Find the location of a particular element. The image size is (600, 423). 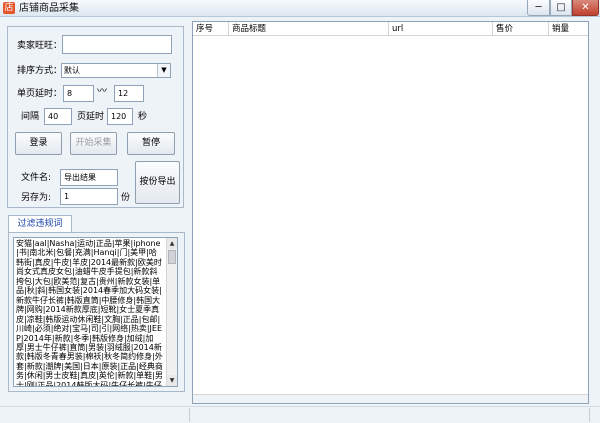

parts-label: 份 is located at coordinates (126, 198).